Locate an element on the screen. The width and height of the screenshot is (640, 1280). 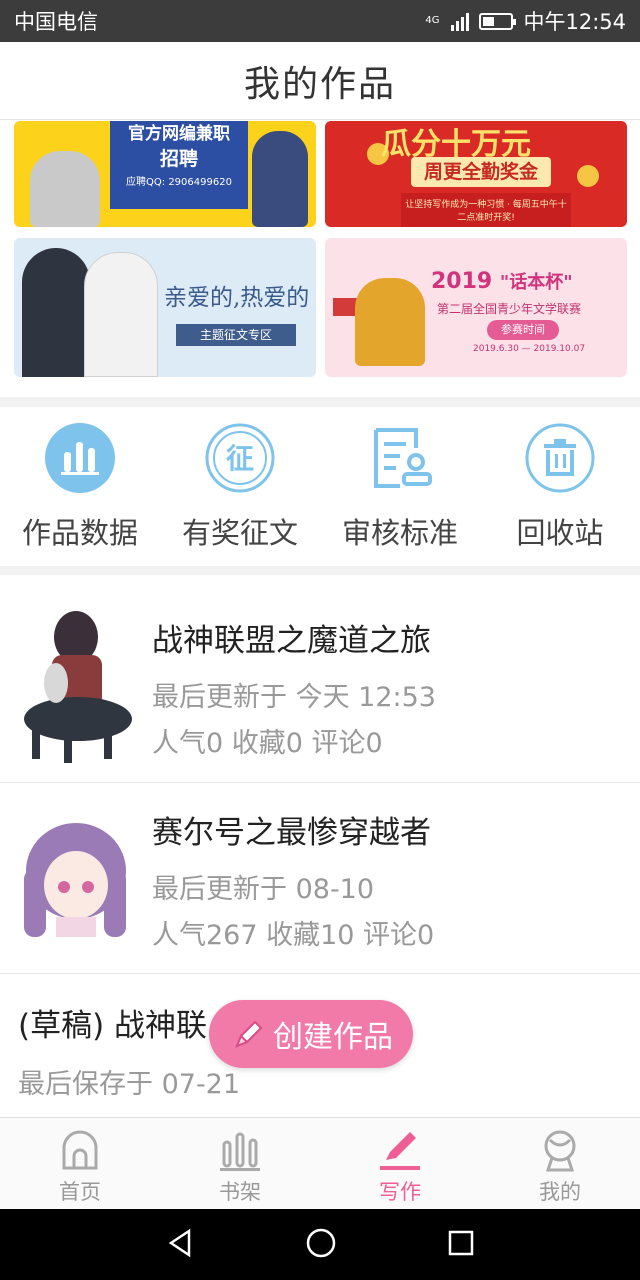
bar-chart-icon is located at coordinates (80, 458).